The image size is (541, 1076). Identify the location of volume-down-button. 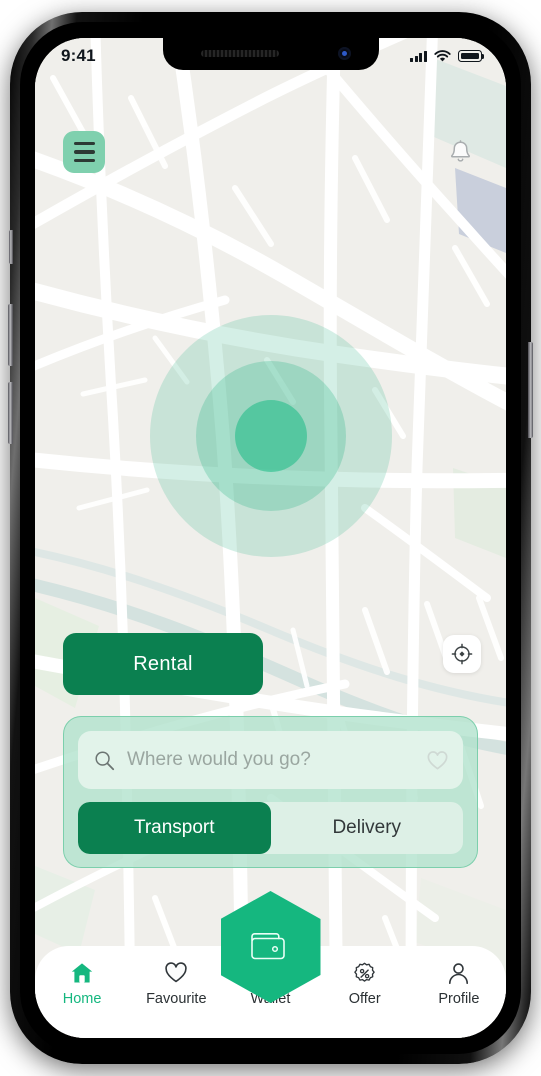
(10, 413).